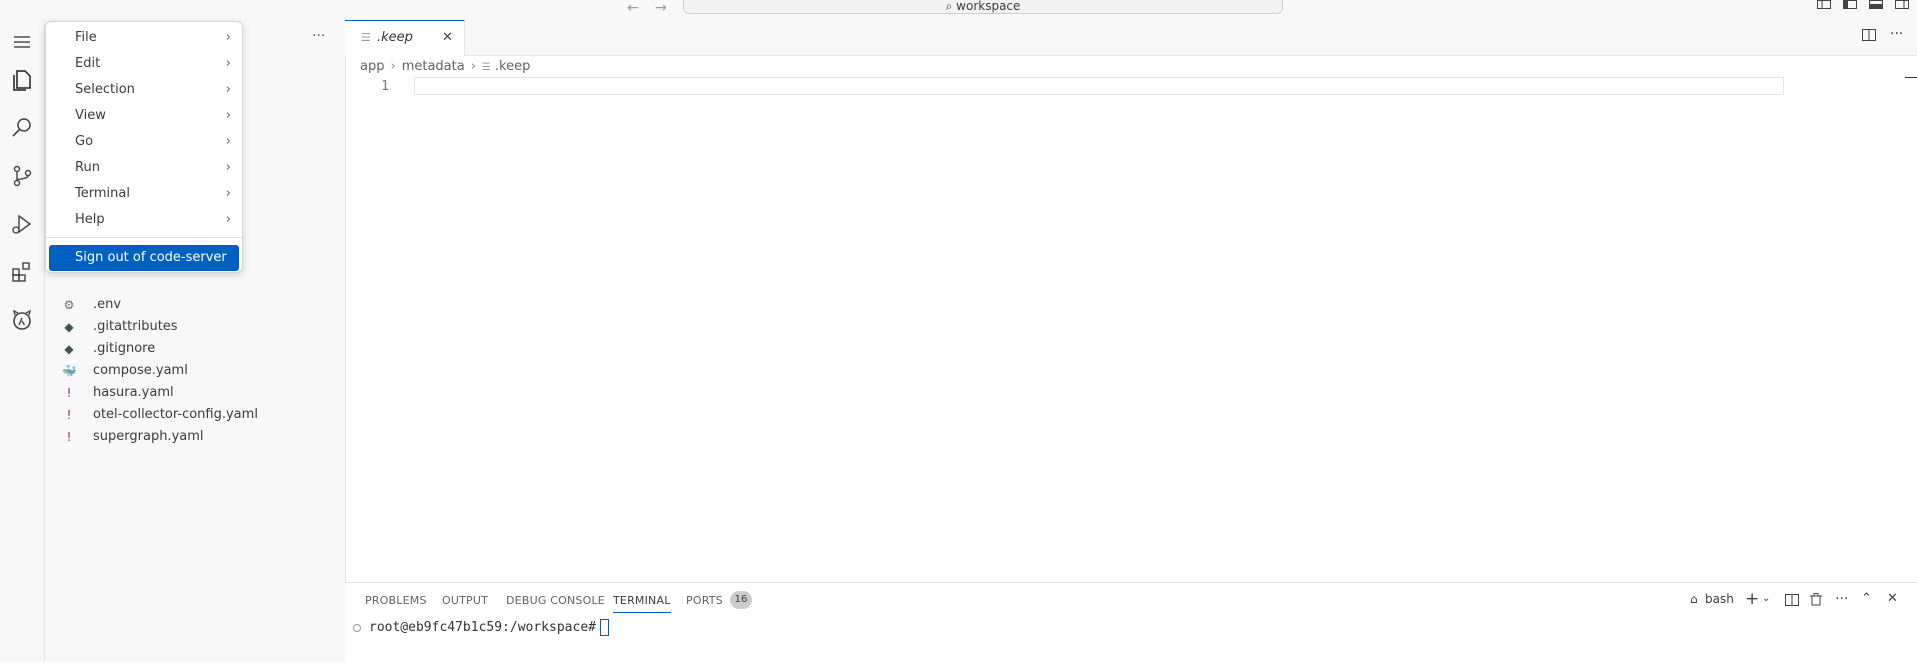  I want to click on file-item: ! otel-collector-config.yaml, so click(200, 415).